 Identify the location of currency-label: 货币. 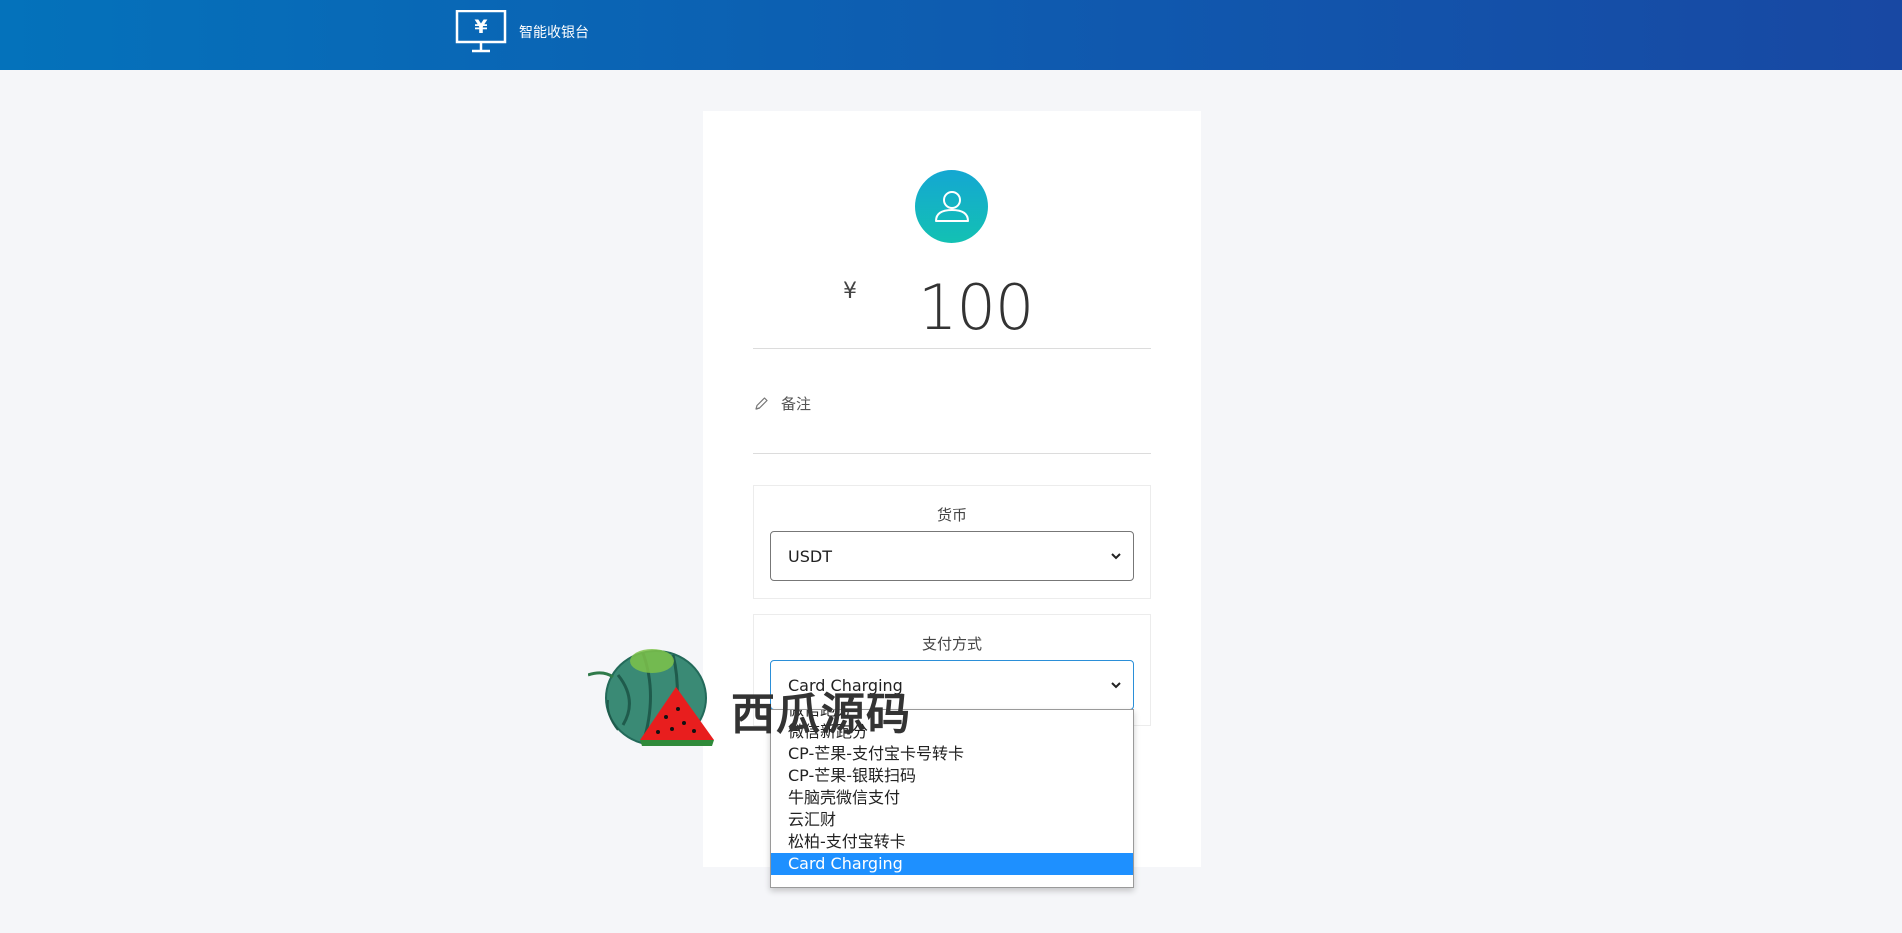
(951, 515).